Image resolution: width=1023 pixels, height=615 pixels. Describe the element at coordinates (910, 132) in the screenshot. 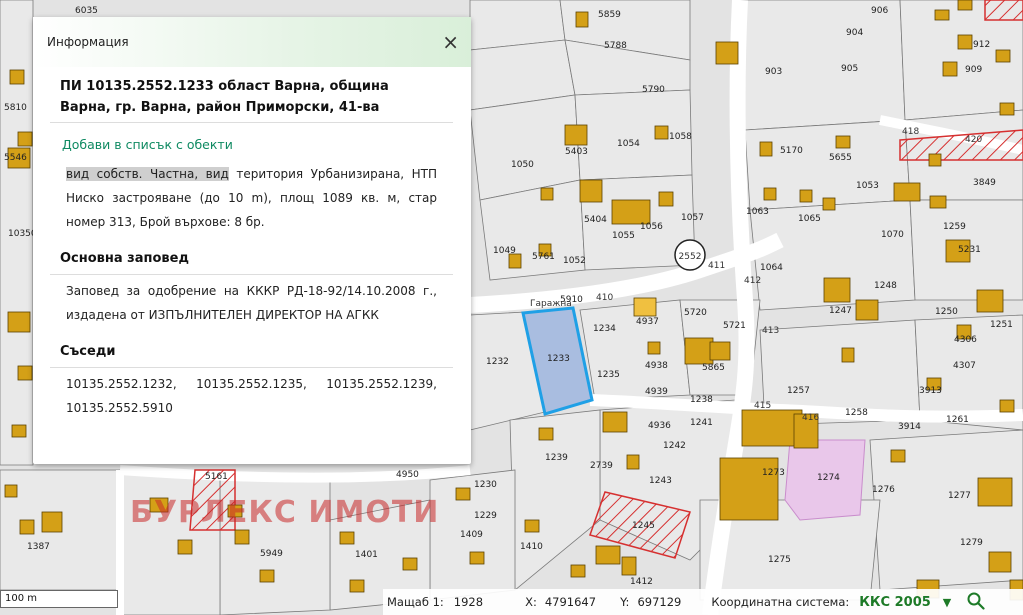

I see `road-point-label: 418` at that location.